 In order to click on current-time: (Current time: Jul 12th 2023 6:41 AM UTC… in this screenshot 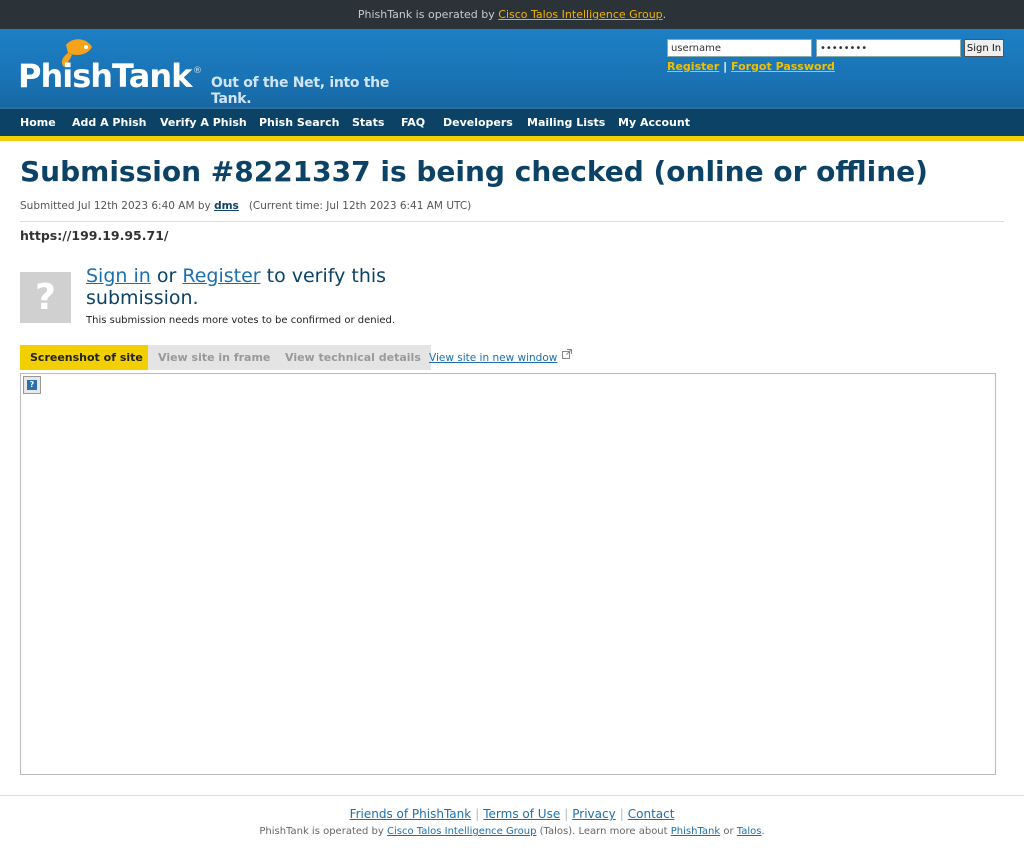, I will do `click(360, 206)`.